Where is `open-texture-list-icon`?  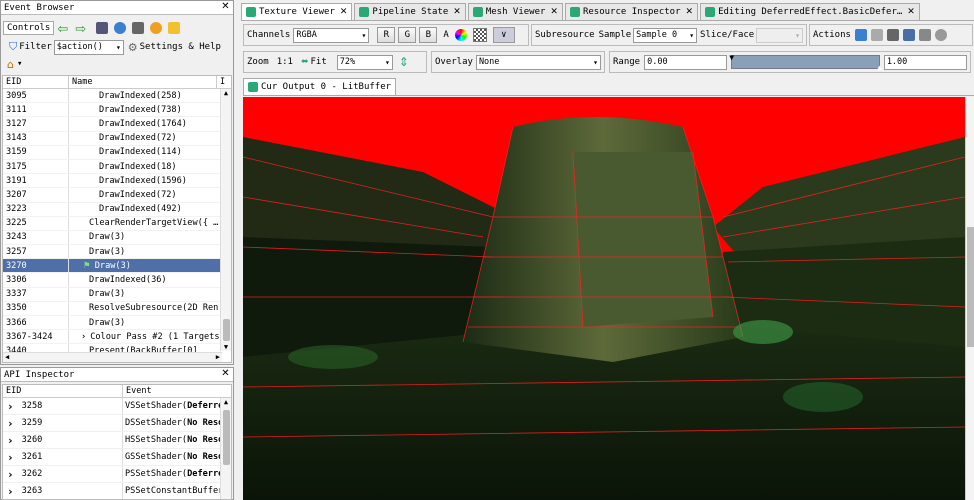
open-texture-list-icon is located at coordinates (908, 35).